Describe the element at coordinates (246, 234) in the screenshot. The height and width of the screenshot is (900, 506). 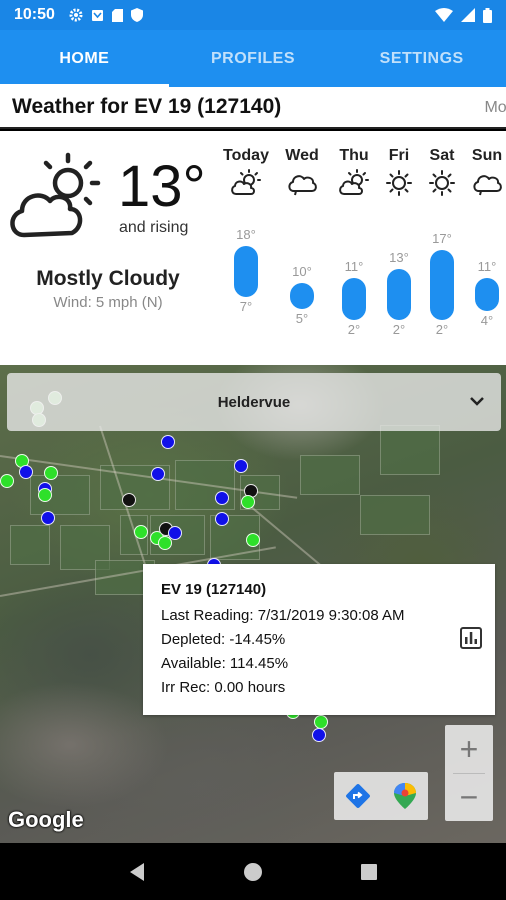
I see `forecast-high: 18°` at that location.